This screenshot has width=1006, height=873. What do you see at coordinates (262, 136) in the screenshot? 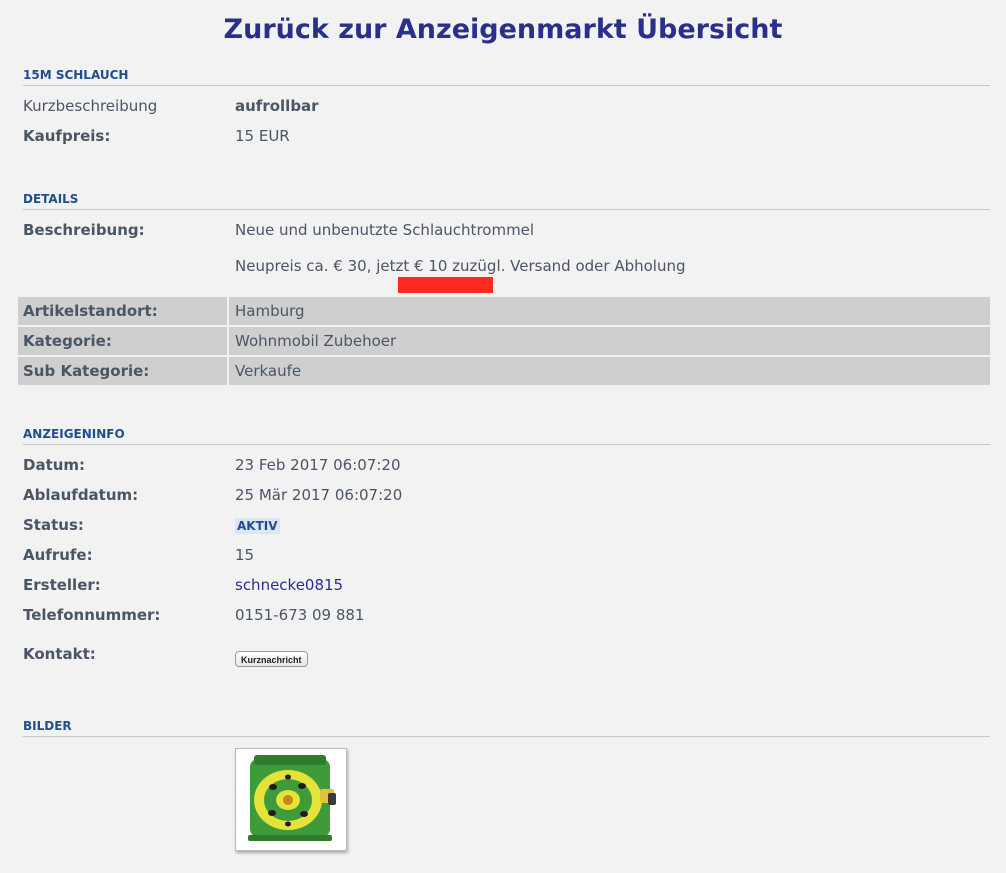
I see `price-value: 15 EUR` at bounding box center [262, 136].